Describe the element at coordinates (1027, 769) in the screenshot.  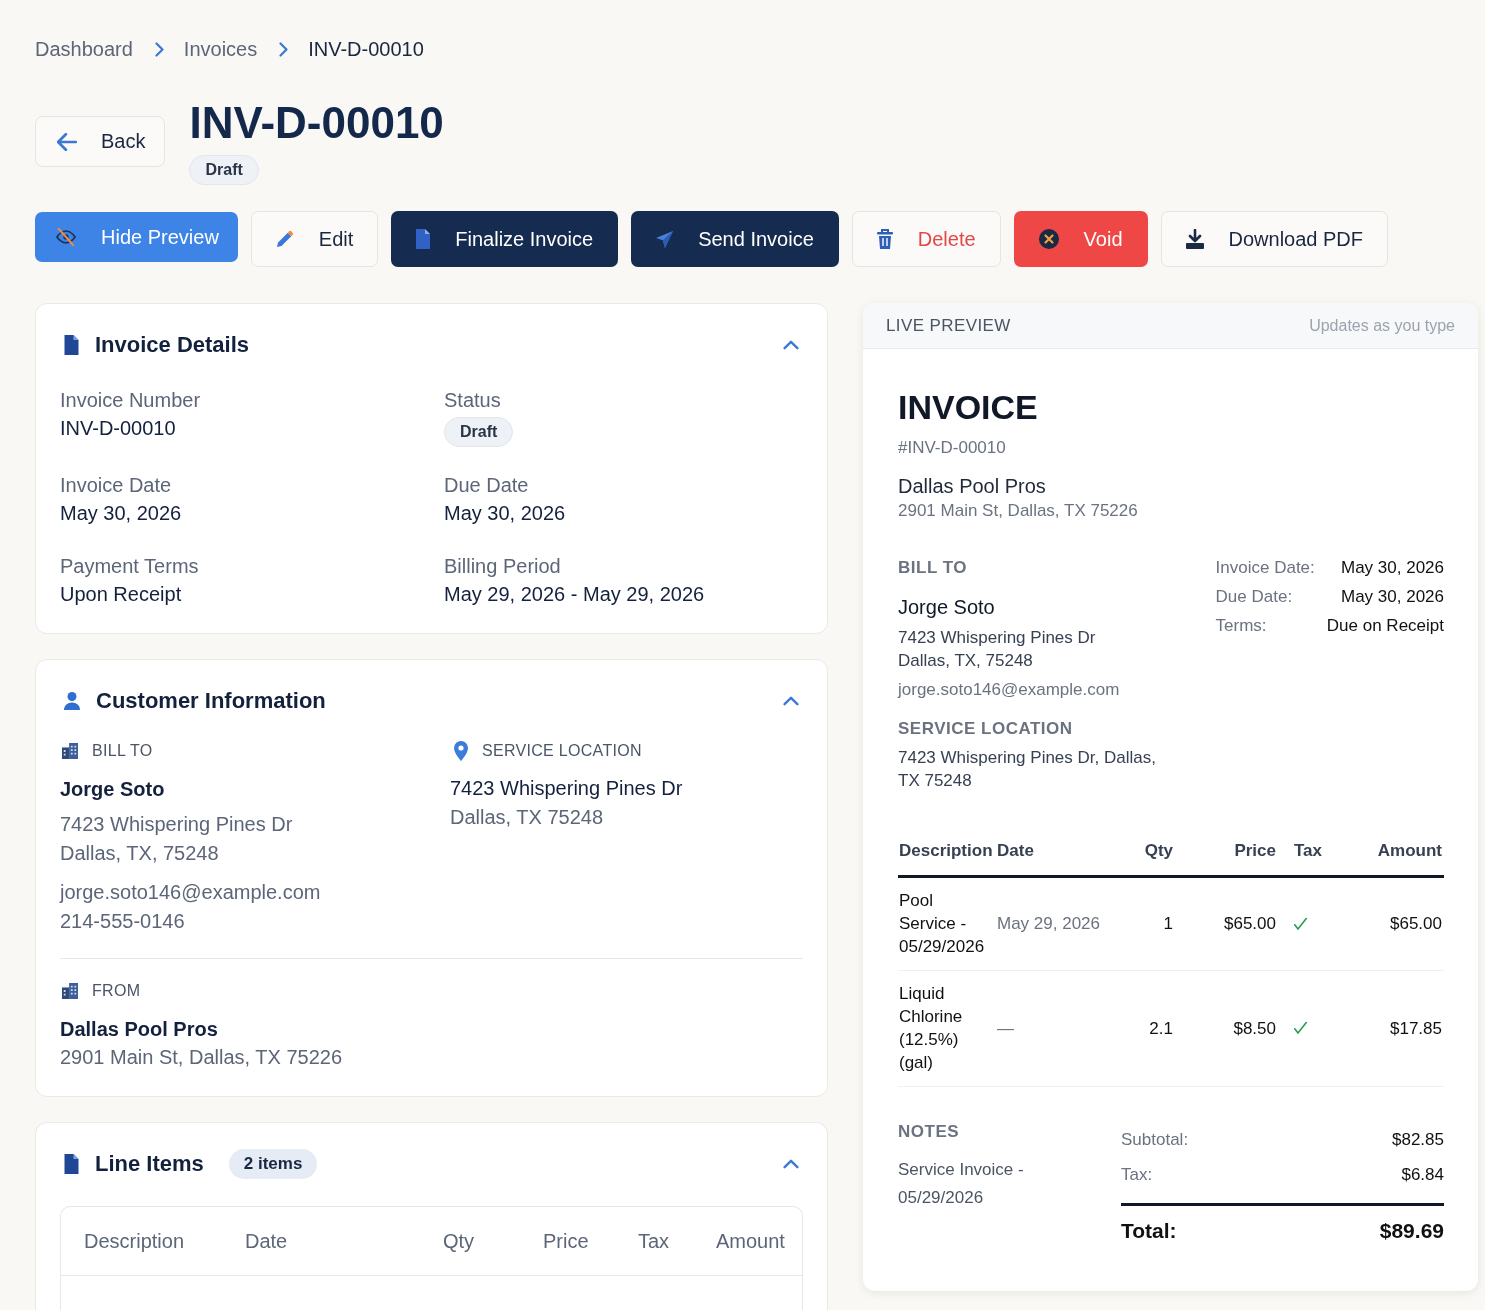
I see `service-address: 7423 Whispering Pines Dr, Dallas, TX 75248` at that location.